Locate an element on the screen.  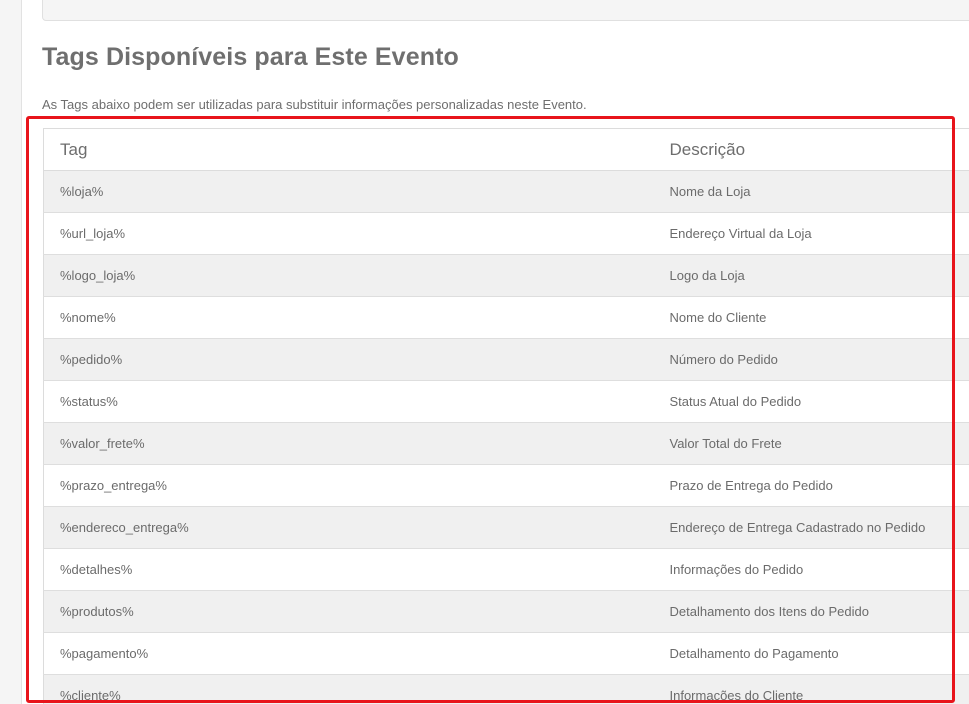
left-sidebar-edge is located at coordinates (11, 352).